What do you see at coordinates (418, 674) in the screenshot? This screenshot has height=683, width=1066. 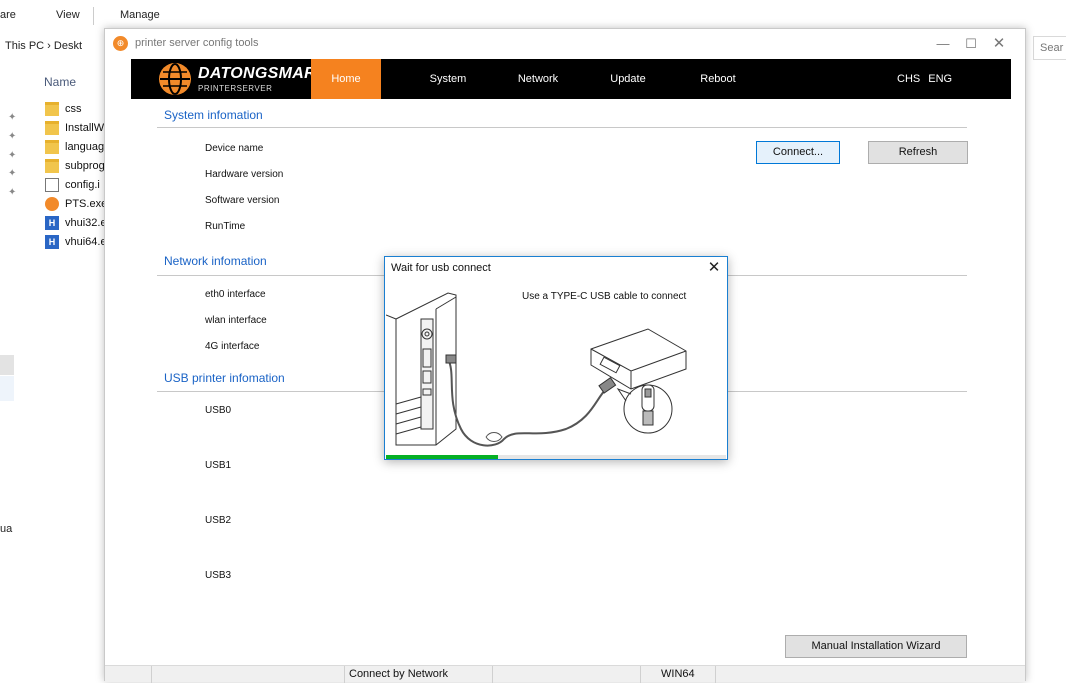 I see `status-connect-mode: Connect by Network` at bounding box center [418, 674].